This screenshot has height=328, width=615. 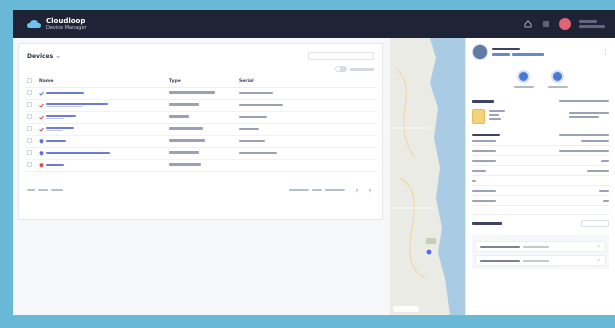 I want to click on app-header: Cloudloop Device Manager, so click(x=314, y=24).